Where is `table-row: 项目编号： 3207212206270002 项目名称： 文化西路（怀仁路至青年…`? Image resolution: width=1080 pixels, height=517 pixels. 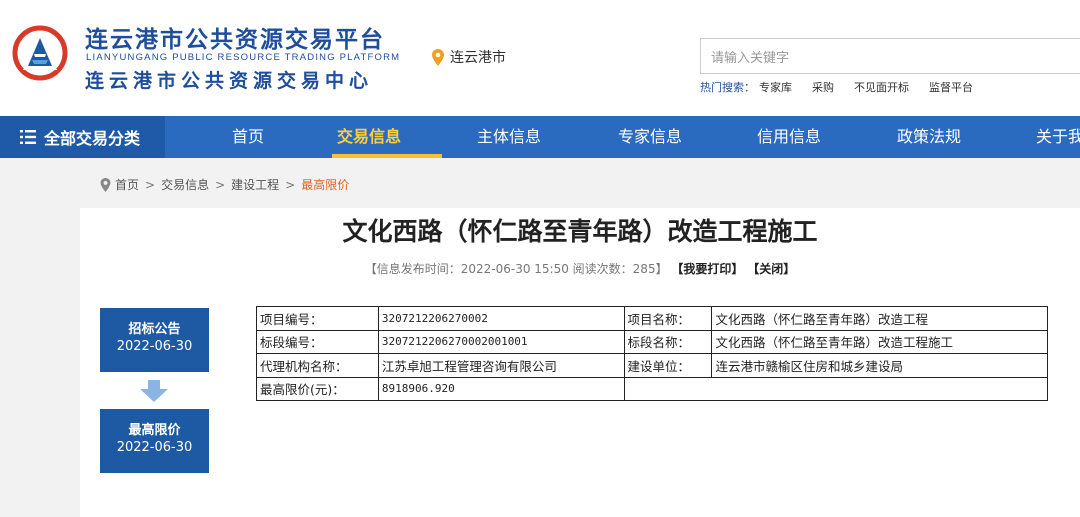
table-row: 项目编号： 3207212206270002 项目名称： 文化西路（怀仁路至青年… is located at coordinates (652, 318).